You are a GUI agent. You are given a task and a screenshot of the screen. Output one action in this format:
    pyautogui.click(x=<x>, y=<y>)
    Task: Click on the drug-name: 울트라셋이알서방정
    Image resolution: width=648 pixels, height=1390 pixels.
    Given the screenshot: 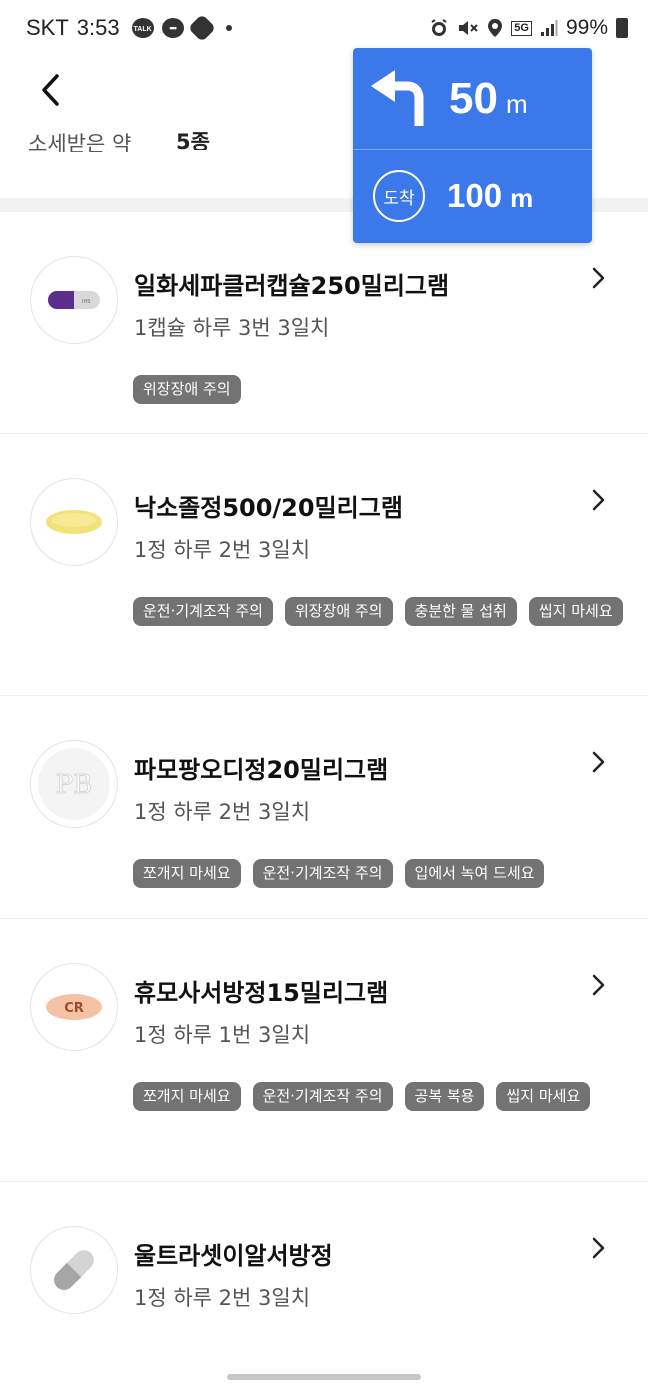 What is the action you would take?
    pyautogui.click(x=233, y=1256)
    